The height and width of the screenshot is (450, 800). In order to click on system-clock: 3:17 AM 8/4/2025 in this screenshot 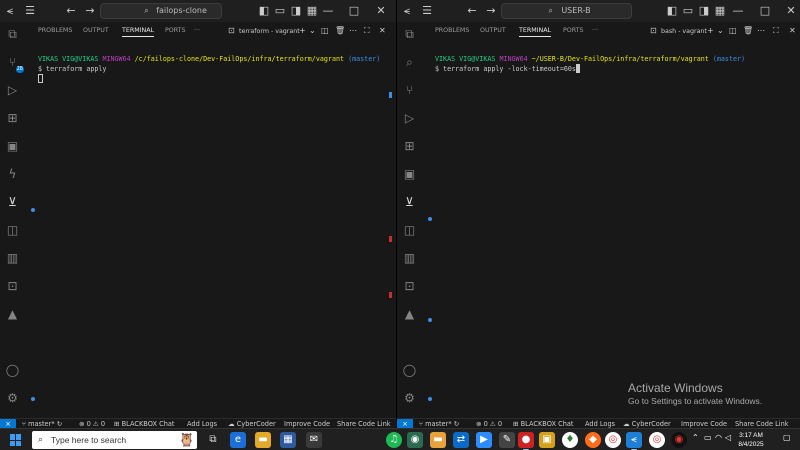, I will do `click(751, 440)`.